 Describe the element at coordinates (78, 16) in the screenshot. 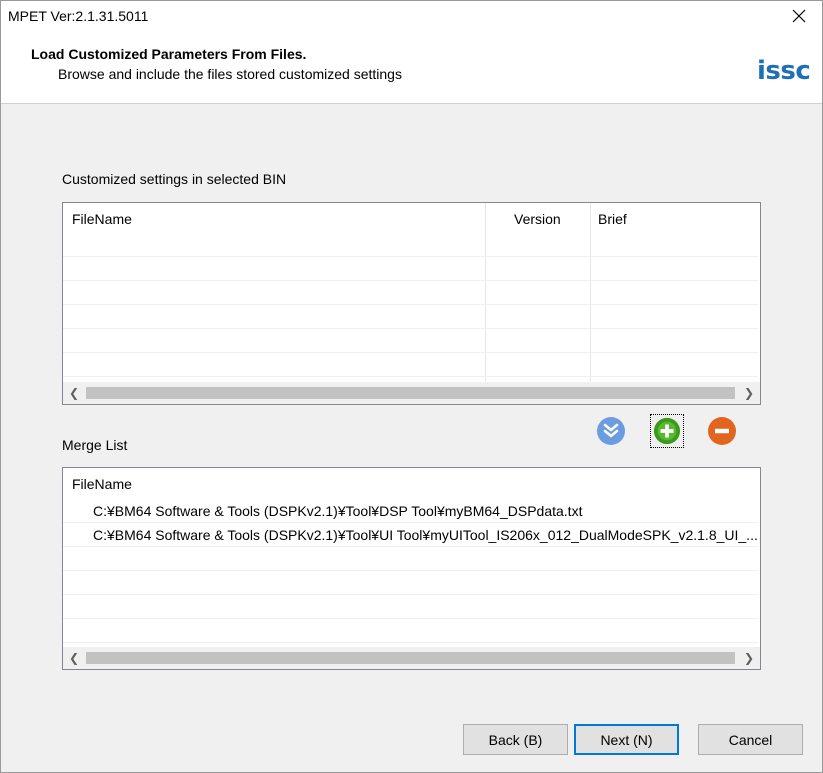

I see `window-title: MPET Ver:2.1.31.5011` at that location.